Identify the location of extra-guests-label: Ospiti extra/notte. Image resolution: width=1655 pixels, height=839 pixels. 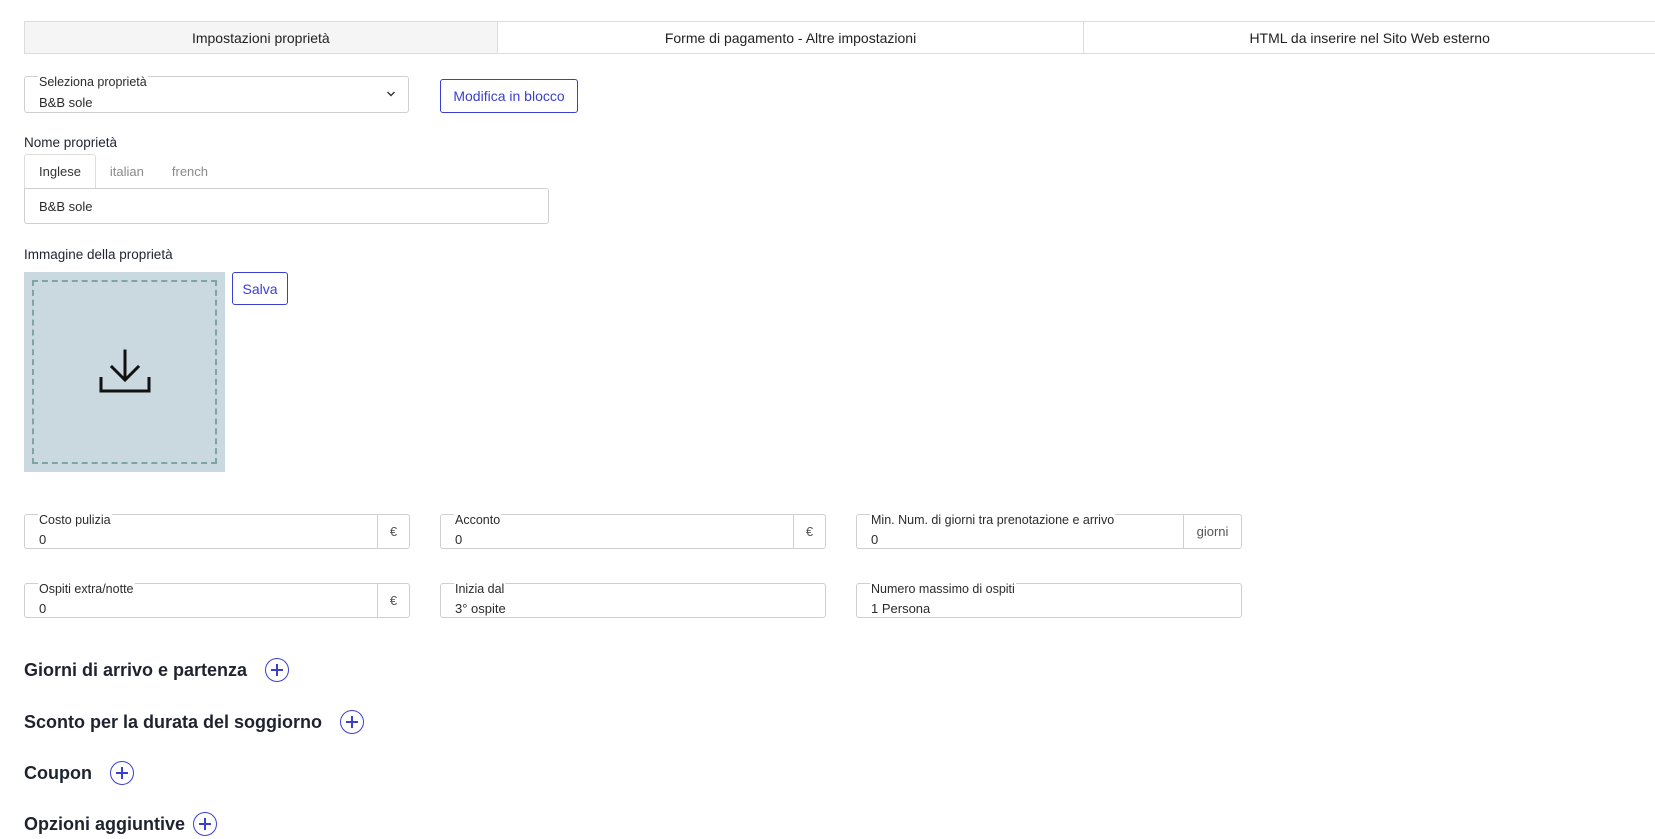
(86, 589).